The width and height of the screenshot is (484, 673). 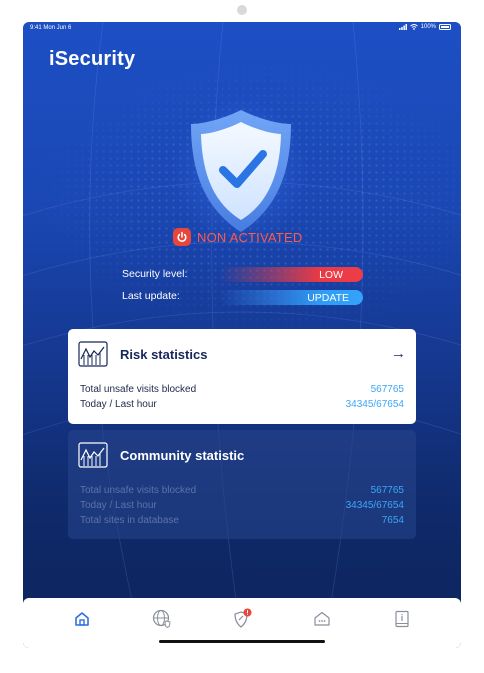 I want to click on status-indicators: 100%, so click(x=424, y=27).